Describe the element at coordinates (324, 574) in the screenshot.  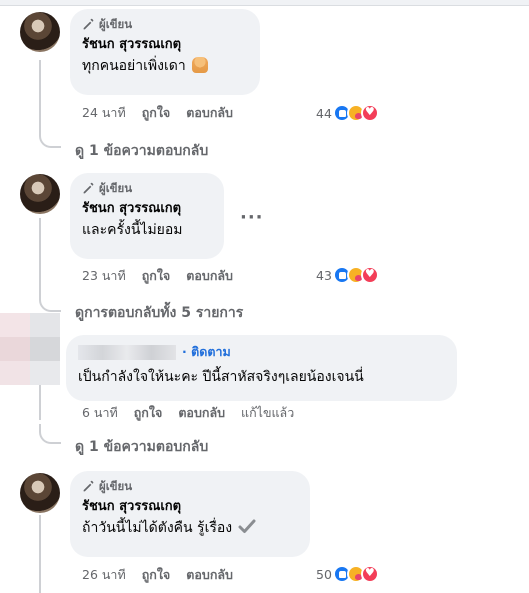
I see `reaction-count: 50` at that location.